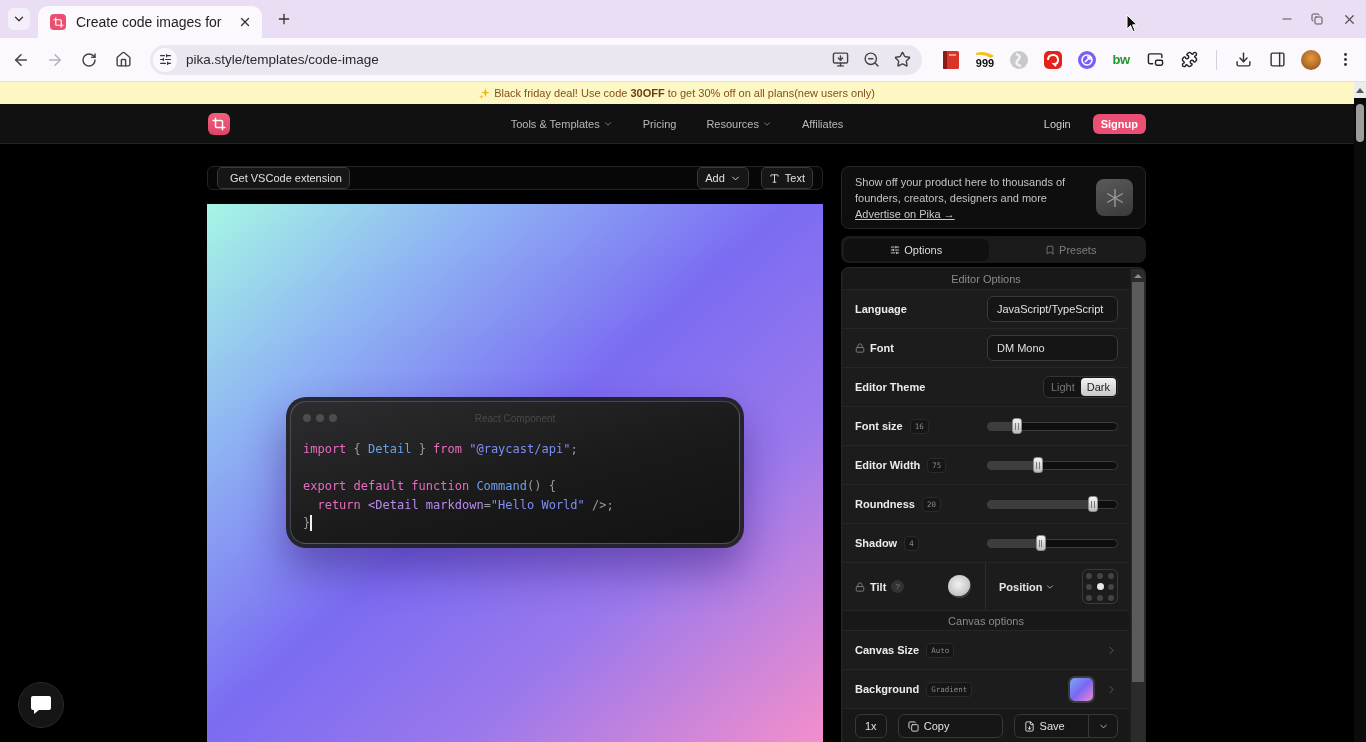  Describe the element at coordinates (1119, 123) in the screenshot. I see `signup-button: Signup` at that location.